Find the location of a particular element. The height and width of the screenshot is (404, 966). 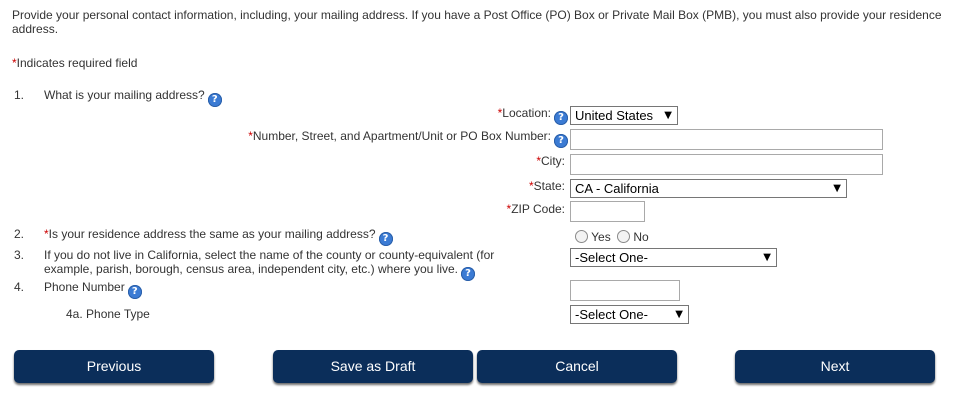

zip-label: *ZIP Code: is located at coordinates (536, 209).